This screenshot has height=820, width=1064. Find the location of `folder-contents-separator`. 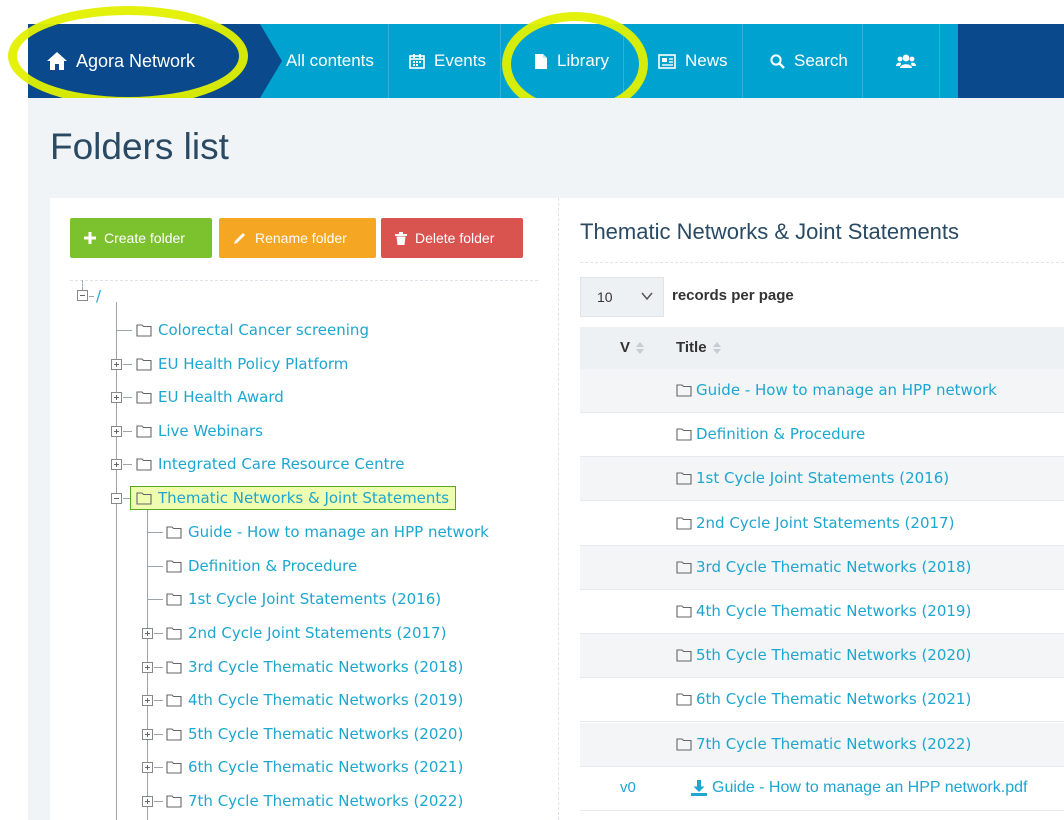

folder-contents-separator is located at coordinates (822, 262).